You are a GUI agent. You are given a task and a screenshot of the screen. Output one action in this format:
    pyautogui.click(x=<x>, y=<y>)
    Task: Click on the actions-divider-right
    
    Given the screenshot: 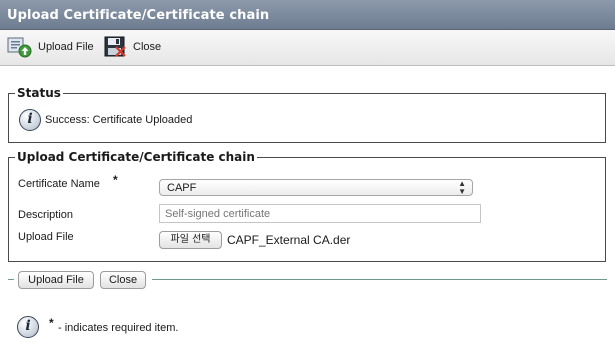 What is the action you would take?
    pyautogui.click(x=379, y=279)
    